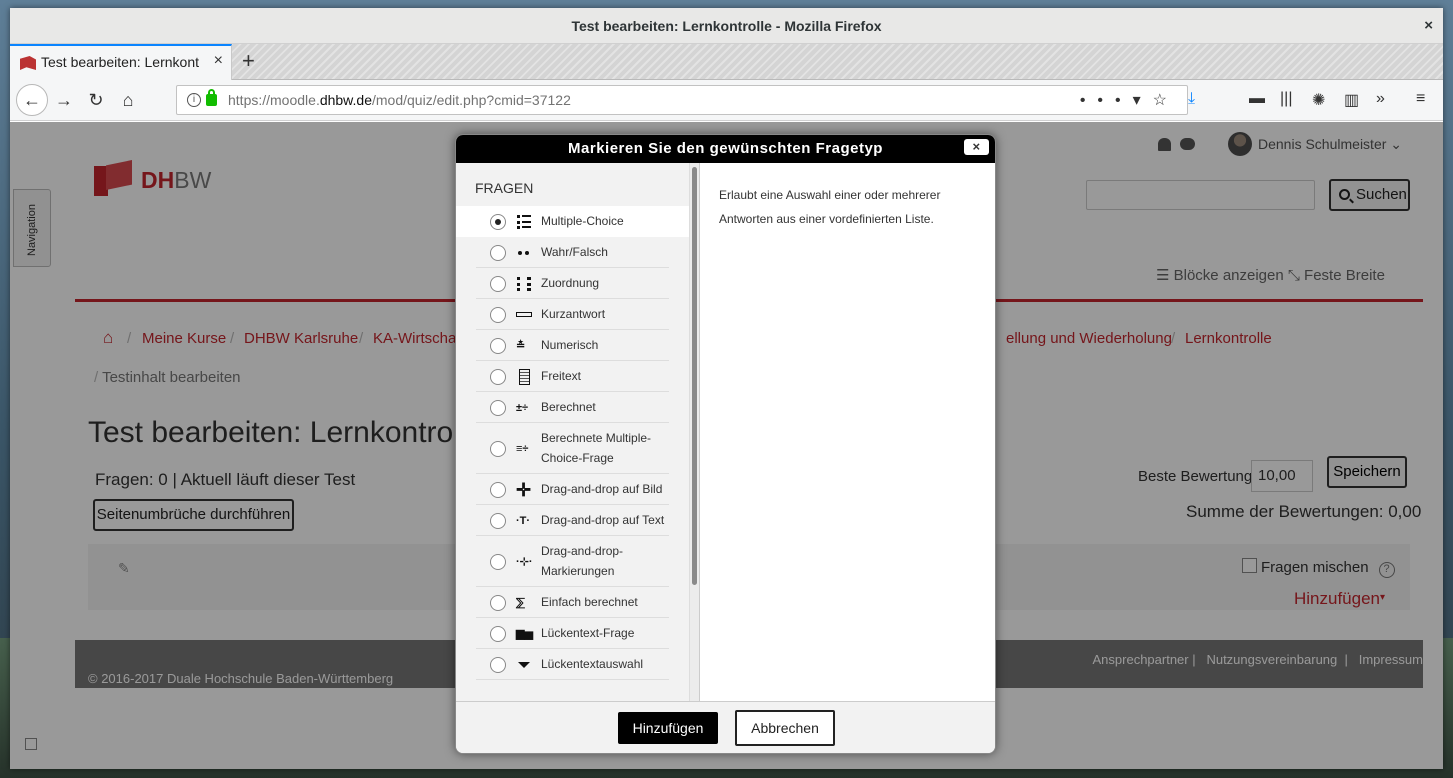  I want to click on tab-title: Test bearbeiten: Lernkont, so click(120, 62).